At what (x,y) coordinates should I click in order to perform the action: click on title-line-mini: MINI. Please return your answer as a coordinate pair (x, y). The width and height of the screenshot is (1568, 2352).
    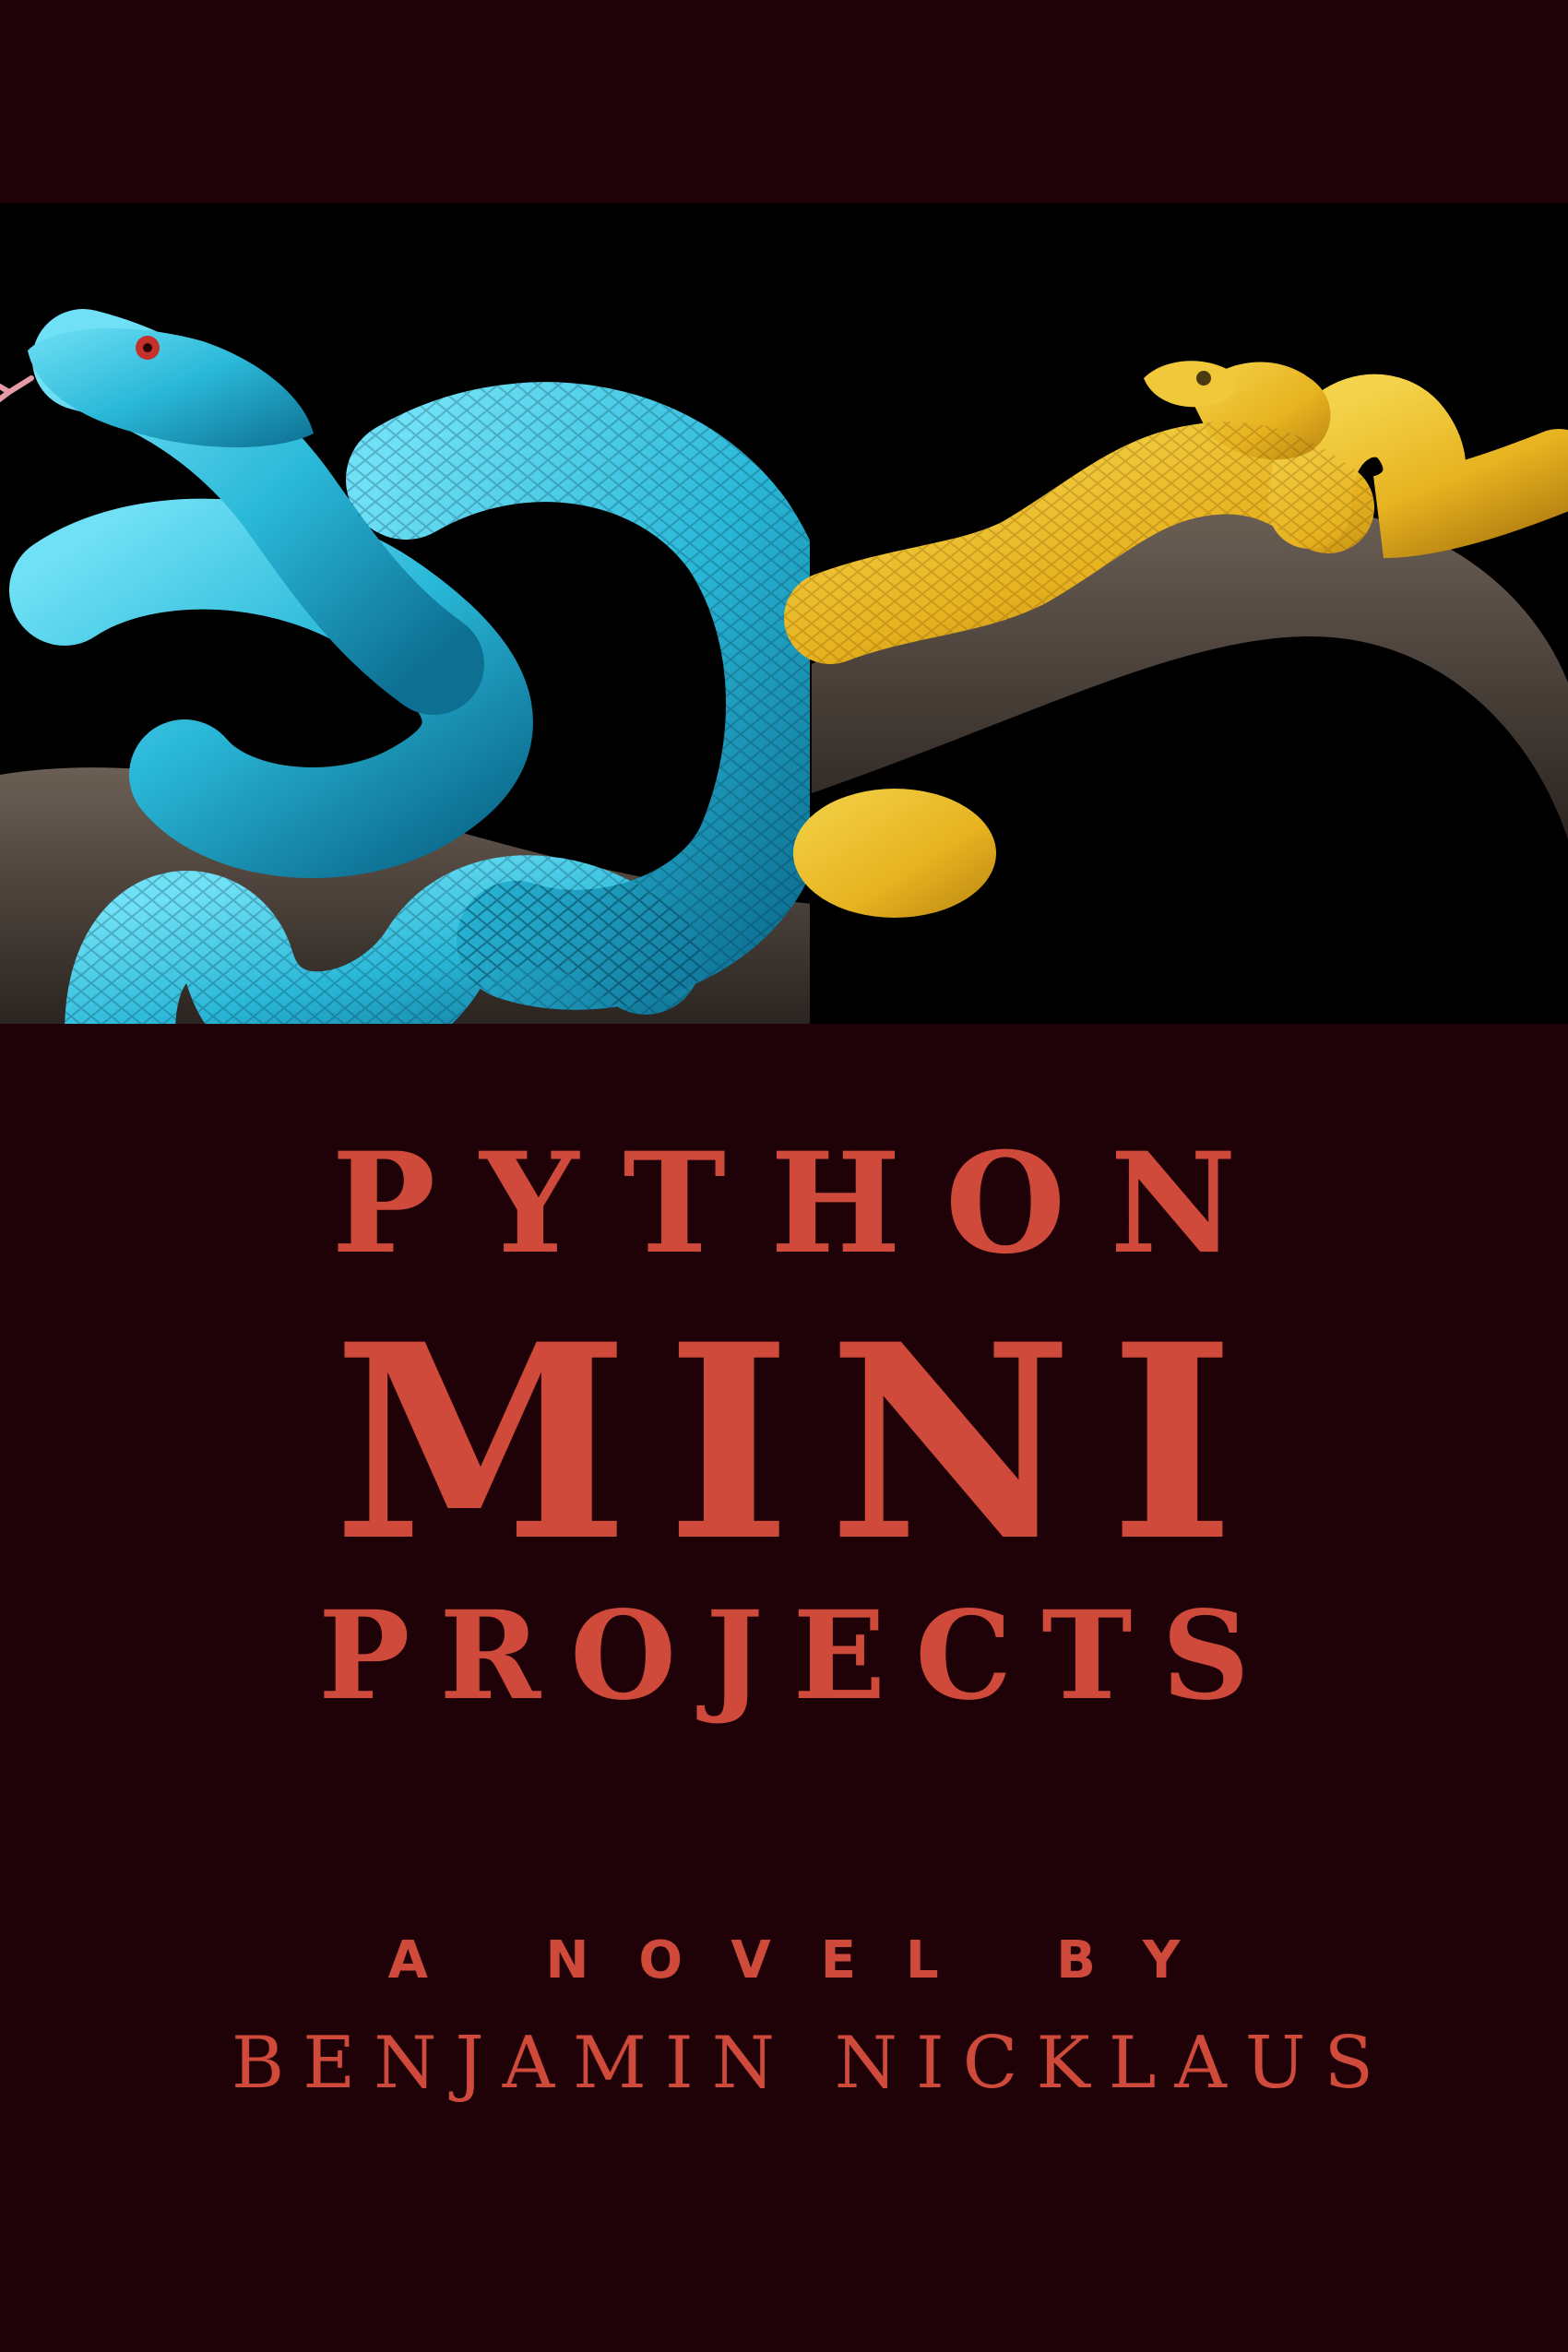
    Looking at the image, I should click on (802, 1443).